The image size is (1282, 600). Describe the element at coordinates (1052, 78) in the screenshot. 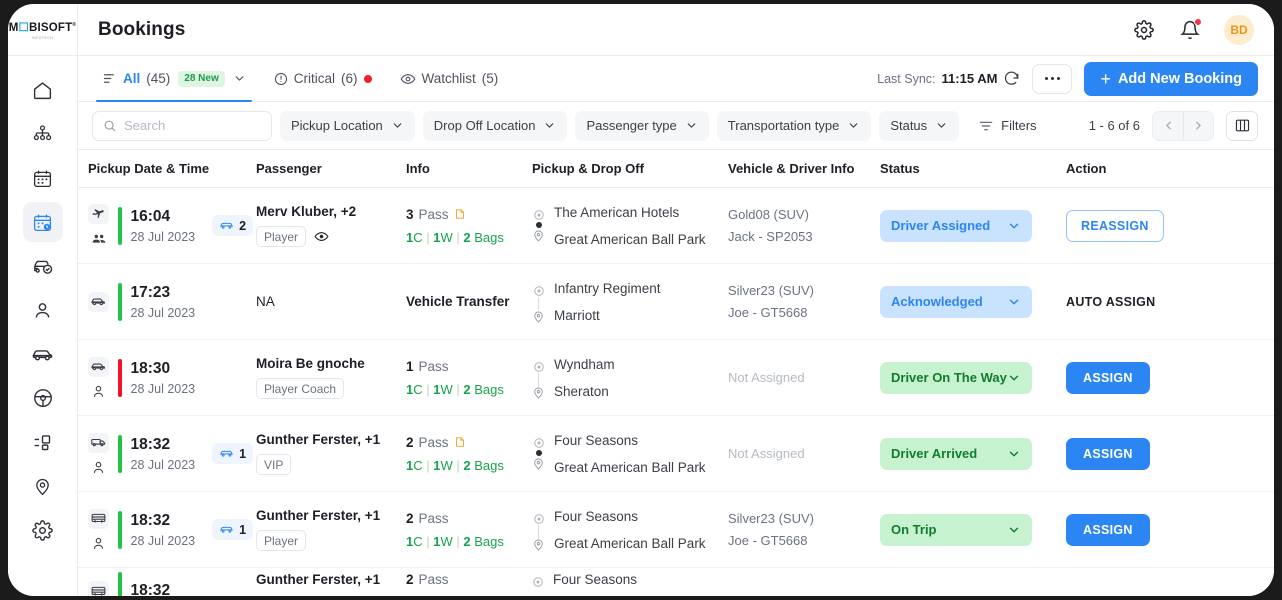

I see `more-options-button` at that location.